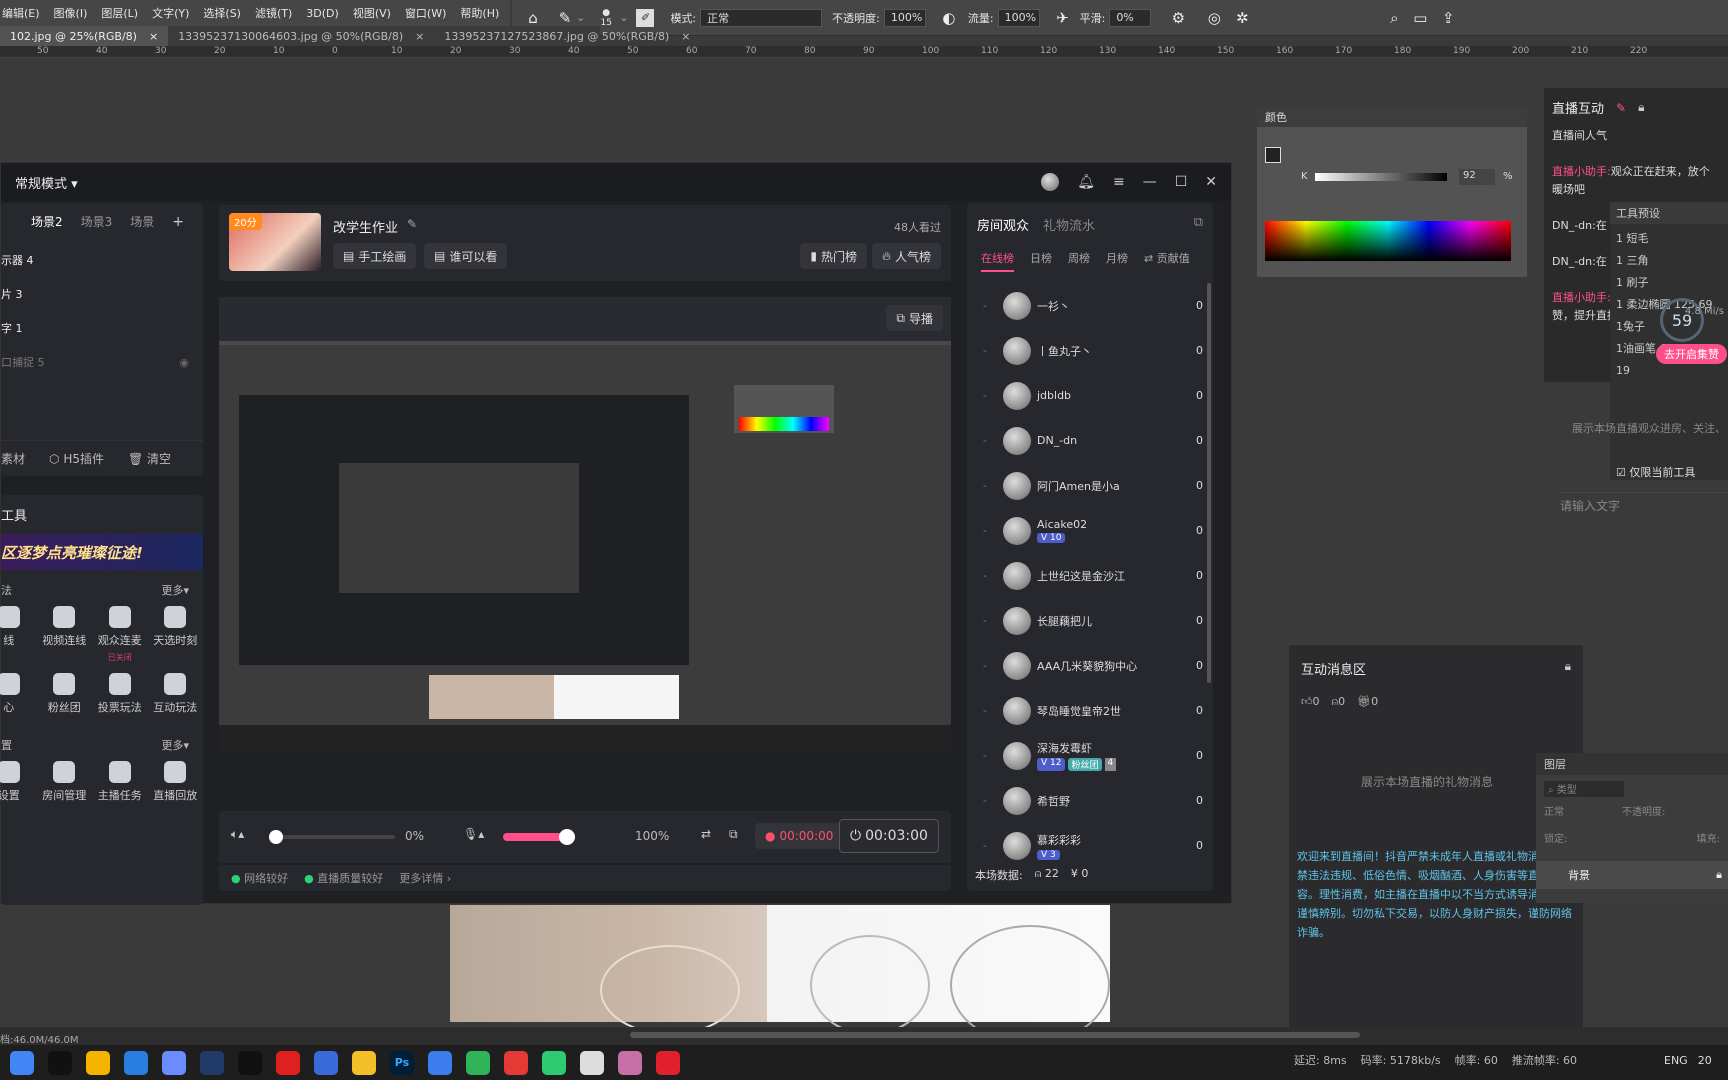 The width and height of the screenshot is (1728, 1080). Describe the element at coordinates (22, 1062) in the screenshot. I see `taskbar-app-chrome` at that location.